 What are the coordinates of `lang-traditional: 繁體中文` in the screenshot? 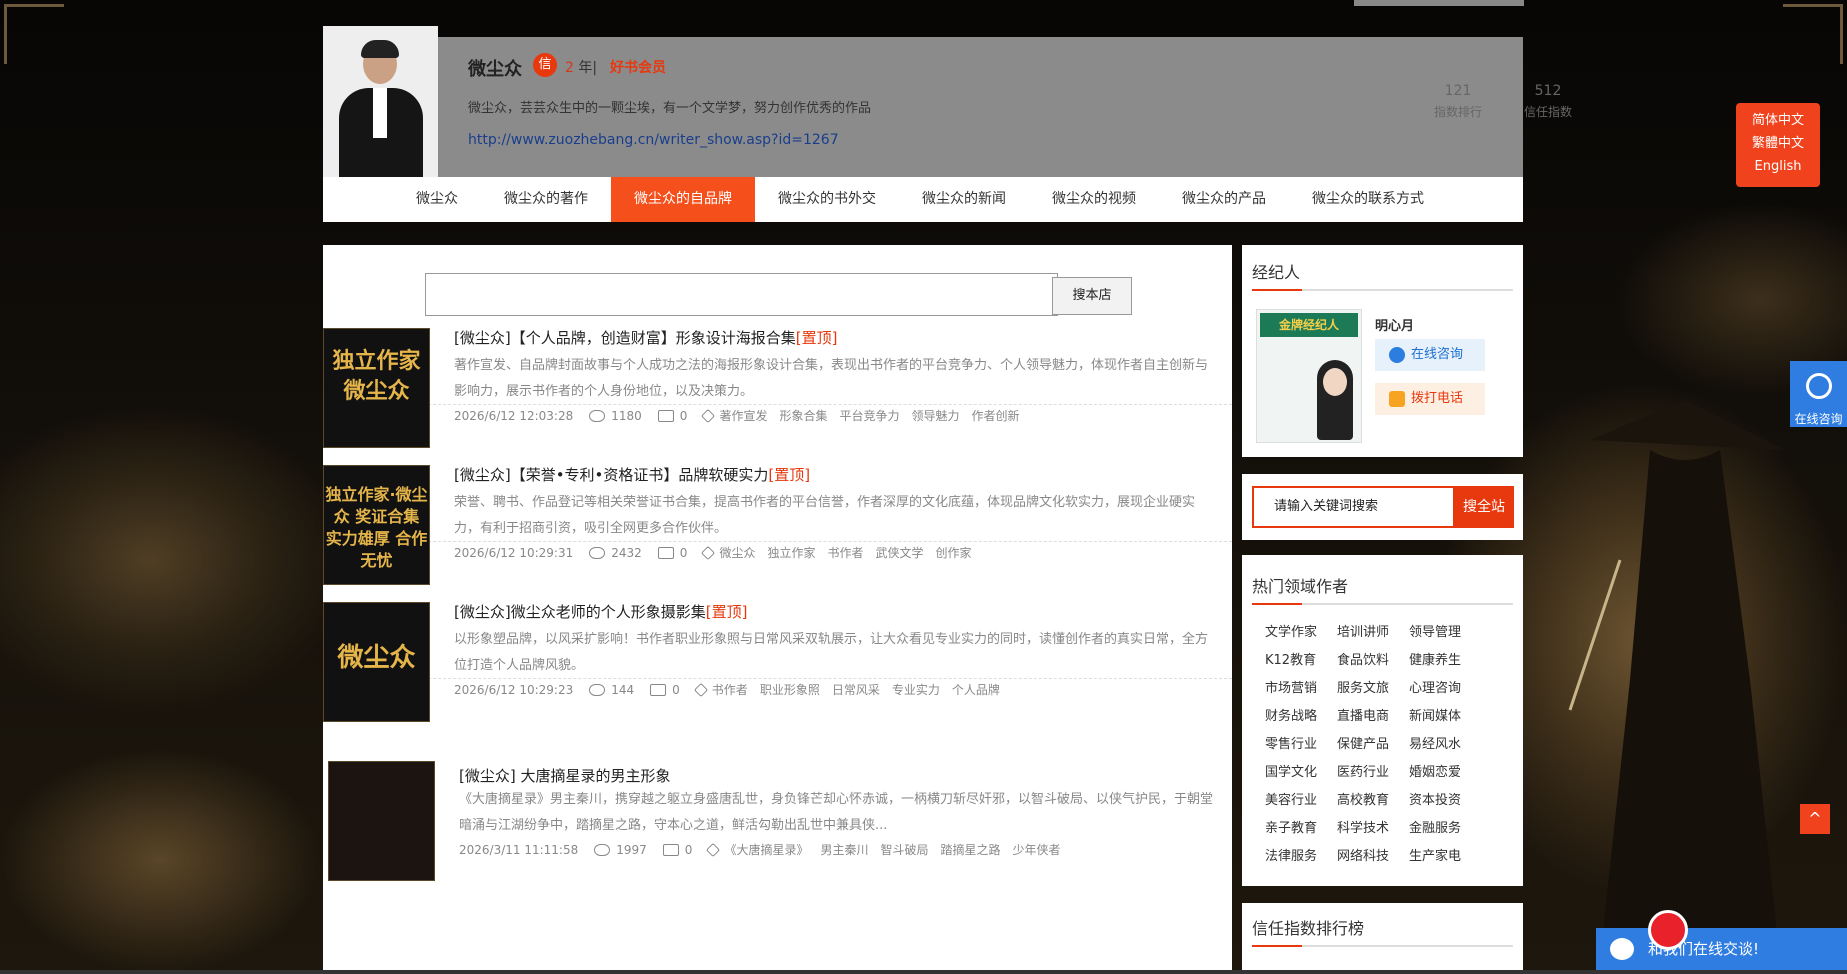 It's located at (1778, 143).